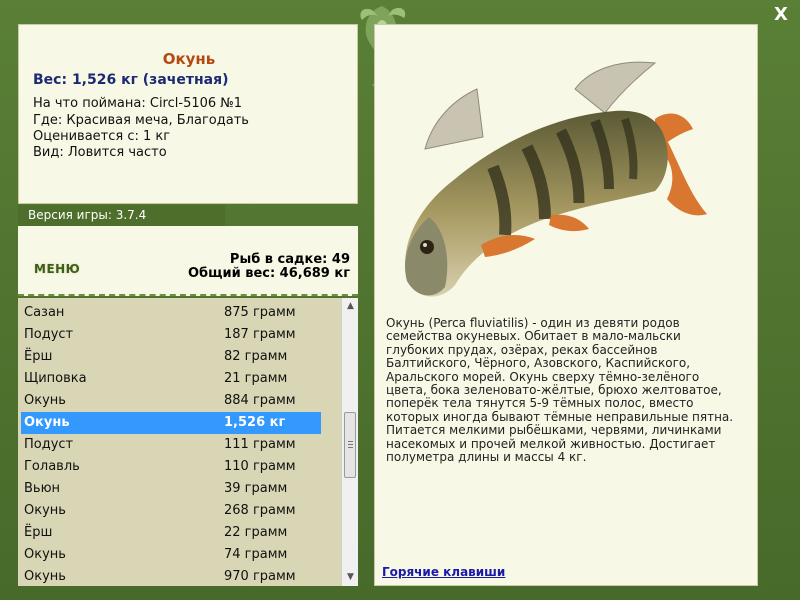  What do you see at coordinates (256, 356) in the screenshot?
I see `catch-fish-weight: 82 грамм` at bounding box center [256, 356].